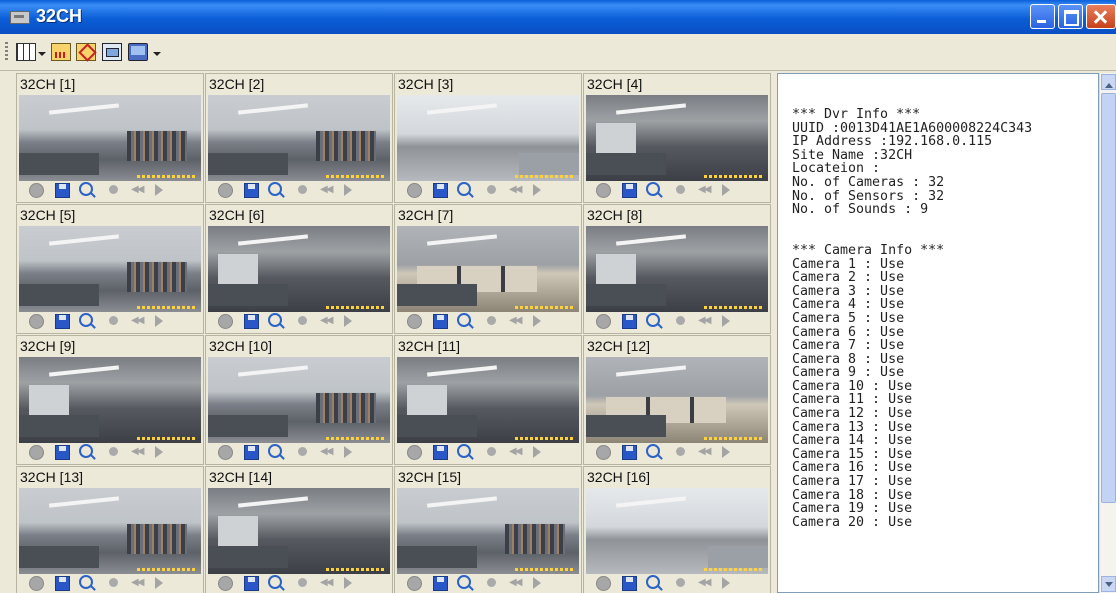 This screenshot has width=1116, height=593. Describe the element at coordinates (61, 52) in the screenshot. I see `bar-chart-icon` at that location.